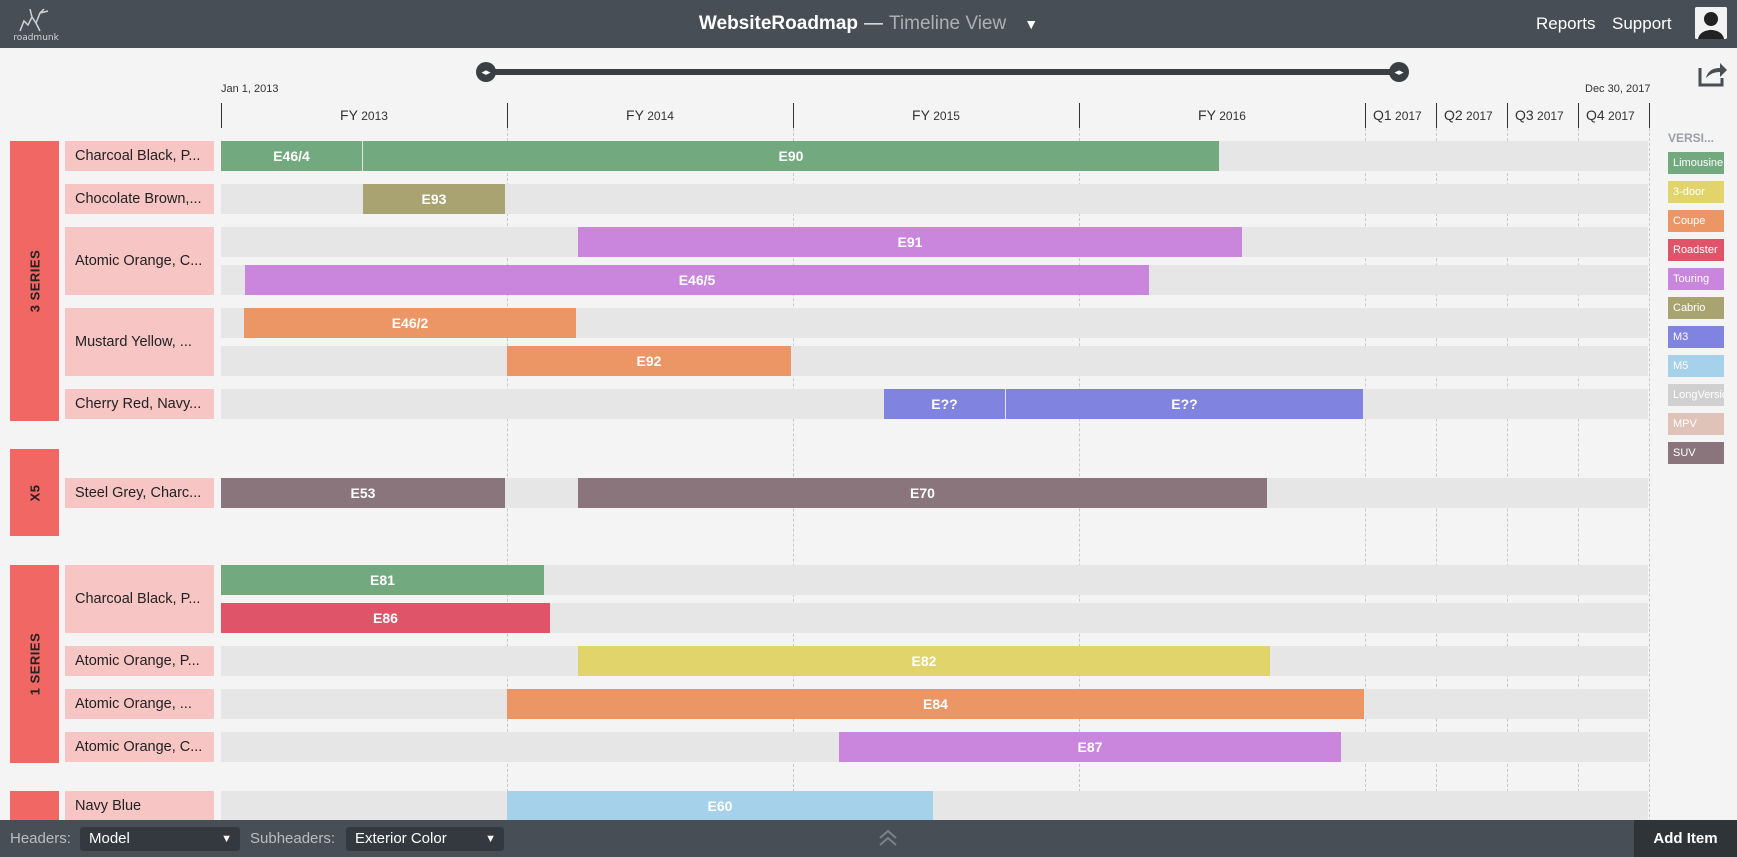 This screenshot has width=1737, height=857. I want to click on legend-item: Roadster, so click(1696, 250).